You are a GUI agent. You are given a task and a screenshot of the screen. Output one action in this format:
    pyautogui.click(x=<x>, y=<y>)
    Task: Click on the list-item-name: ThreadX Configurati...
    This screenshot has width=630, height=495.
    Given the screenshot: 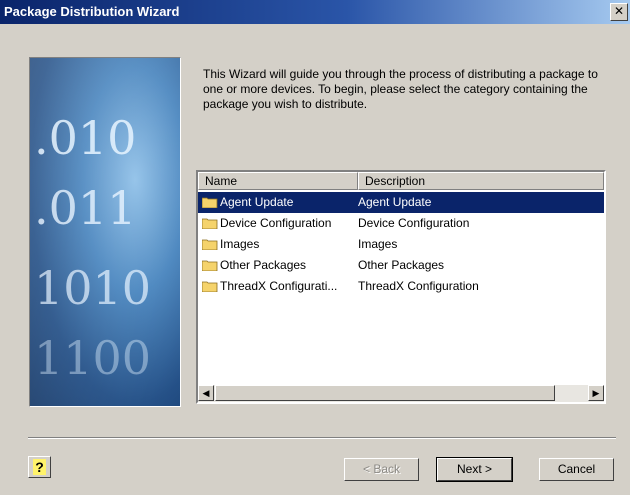 What is the action you would take?
    pyautogui.click(x=279, y=286)
    